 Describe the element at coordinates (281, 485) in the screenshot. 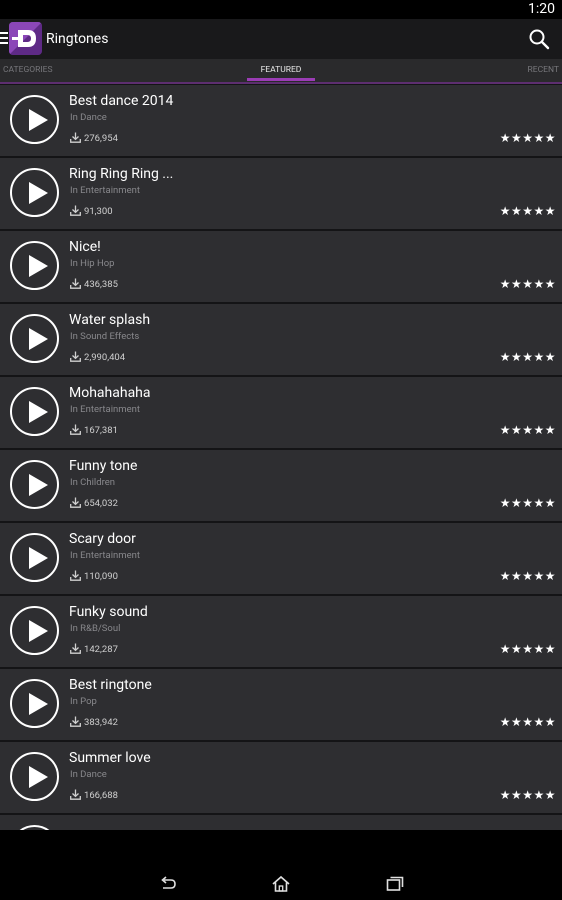

I see `list-item: Funny tone In Children 654,032 ★★★★★` at that location.